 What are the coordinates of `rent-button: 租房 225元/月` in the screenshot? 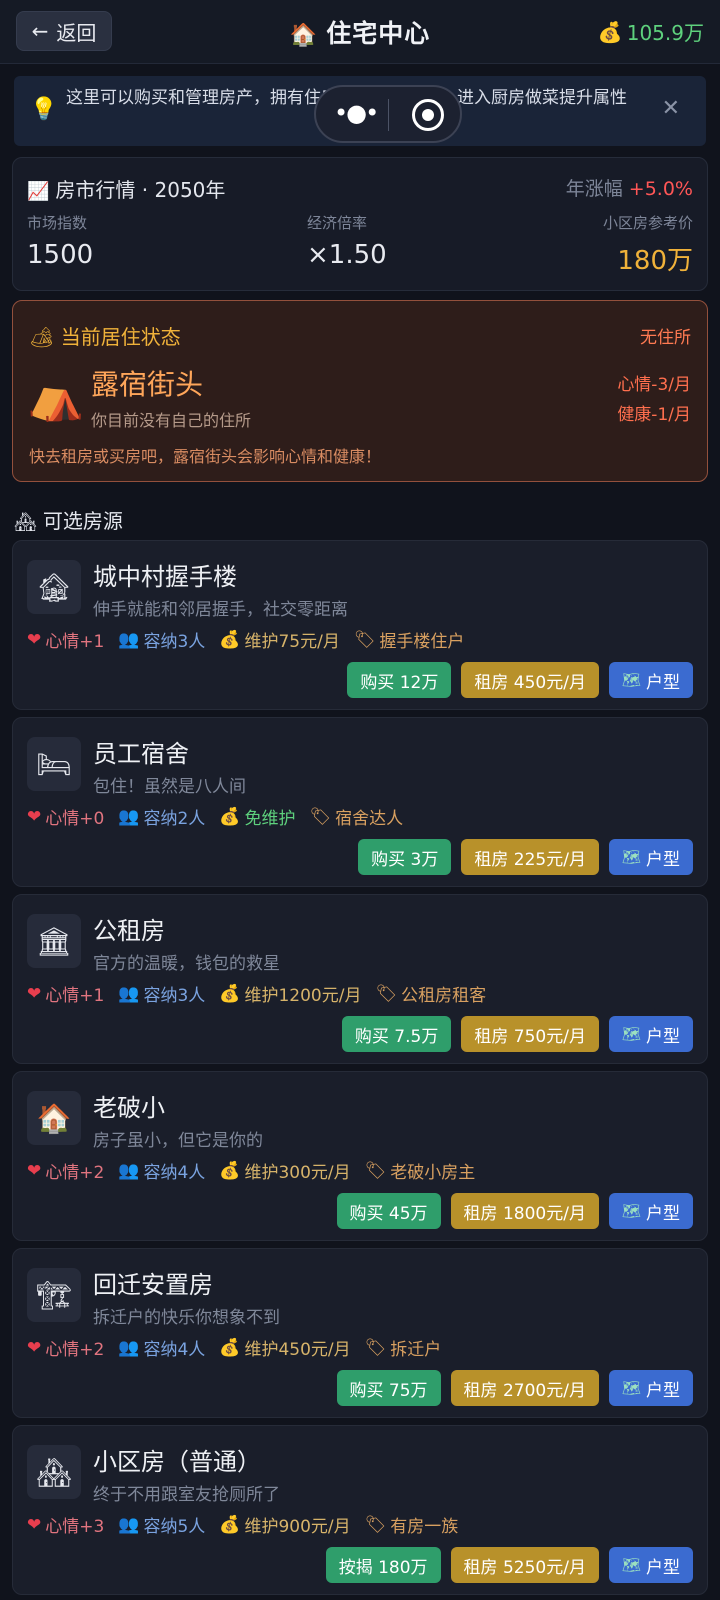 It's located at (530, 857).